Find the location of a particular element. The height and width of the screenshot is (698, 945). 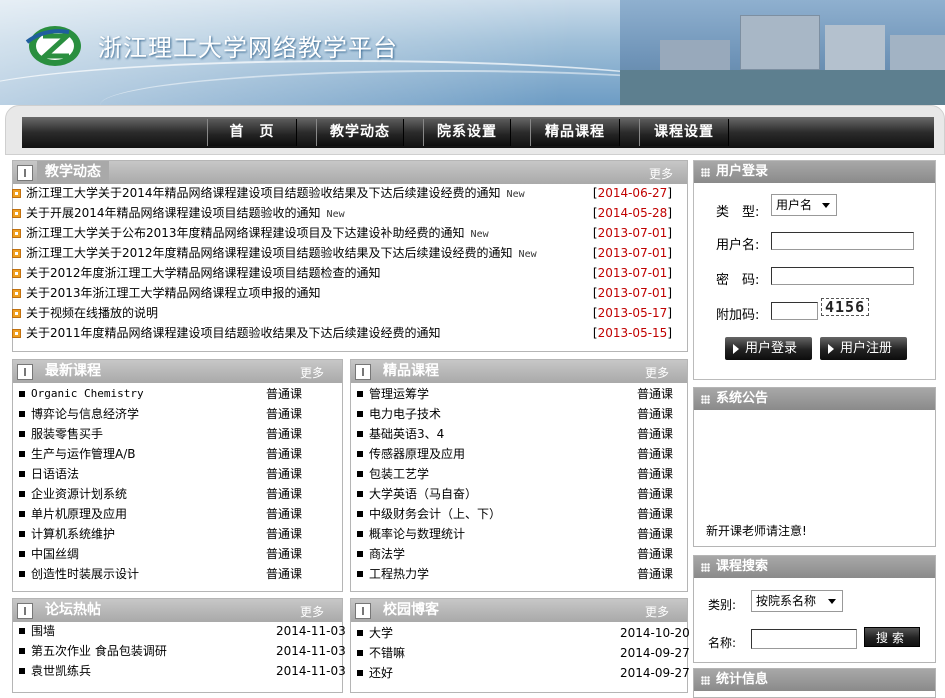

login-type-select: 用户名 is located at coordinates (804, 205).